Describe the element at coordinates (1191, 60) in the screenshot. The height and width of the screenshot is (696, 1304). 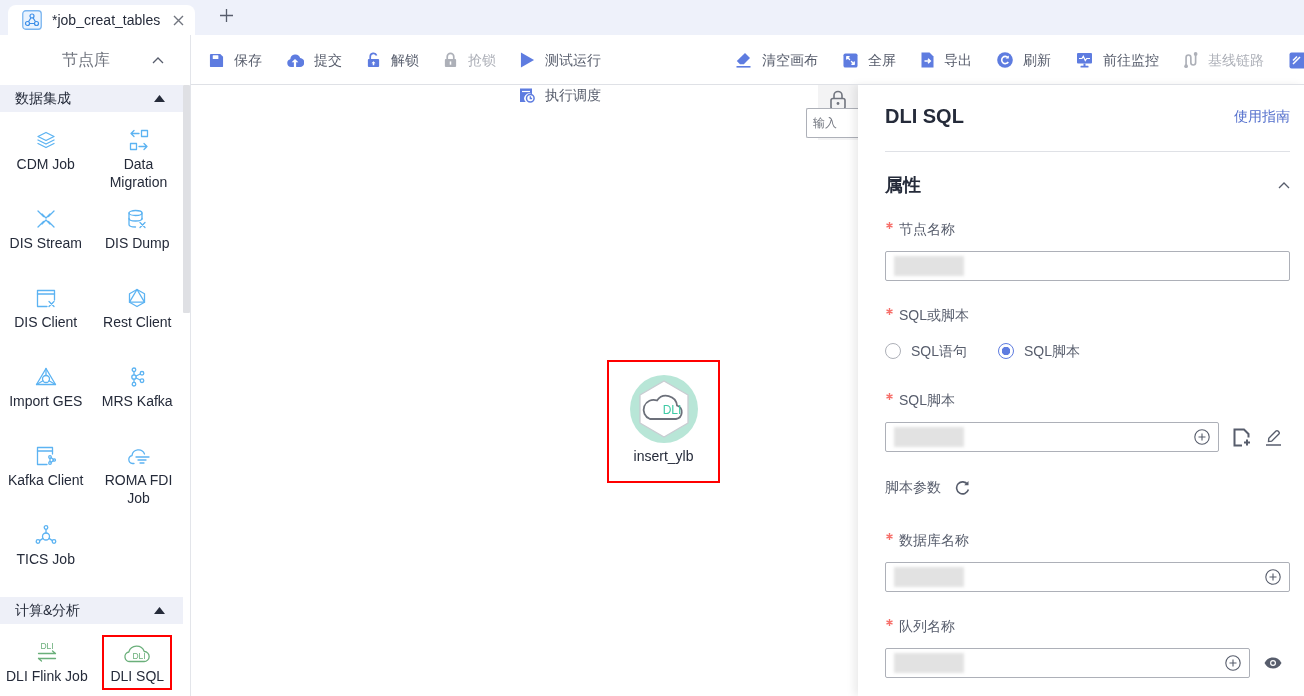
I see `path-icon` at that location.